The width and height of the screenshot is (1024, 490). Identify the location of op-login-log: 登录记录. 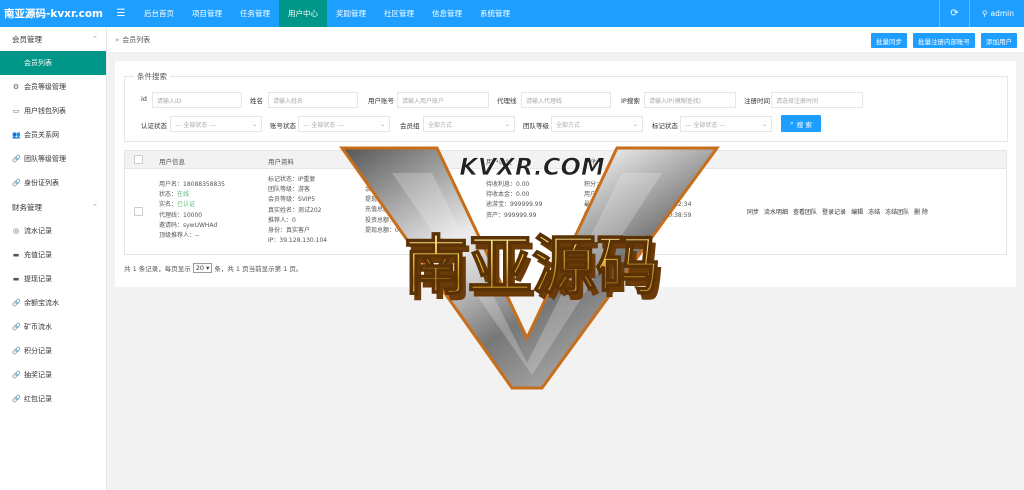
(834, 211).